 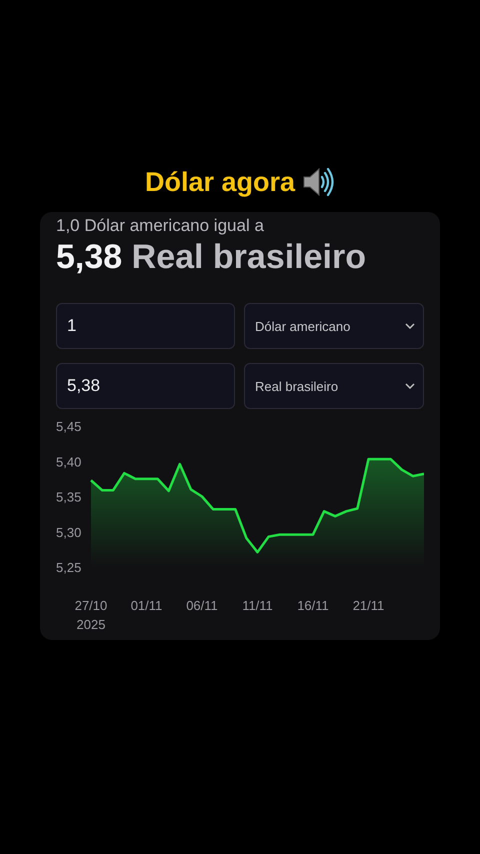 What do you see at coordinates (202, 605) in the screenshot?
I see `x-tick-label: 06/11` at bounding box center [202, 605].